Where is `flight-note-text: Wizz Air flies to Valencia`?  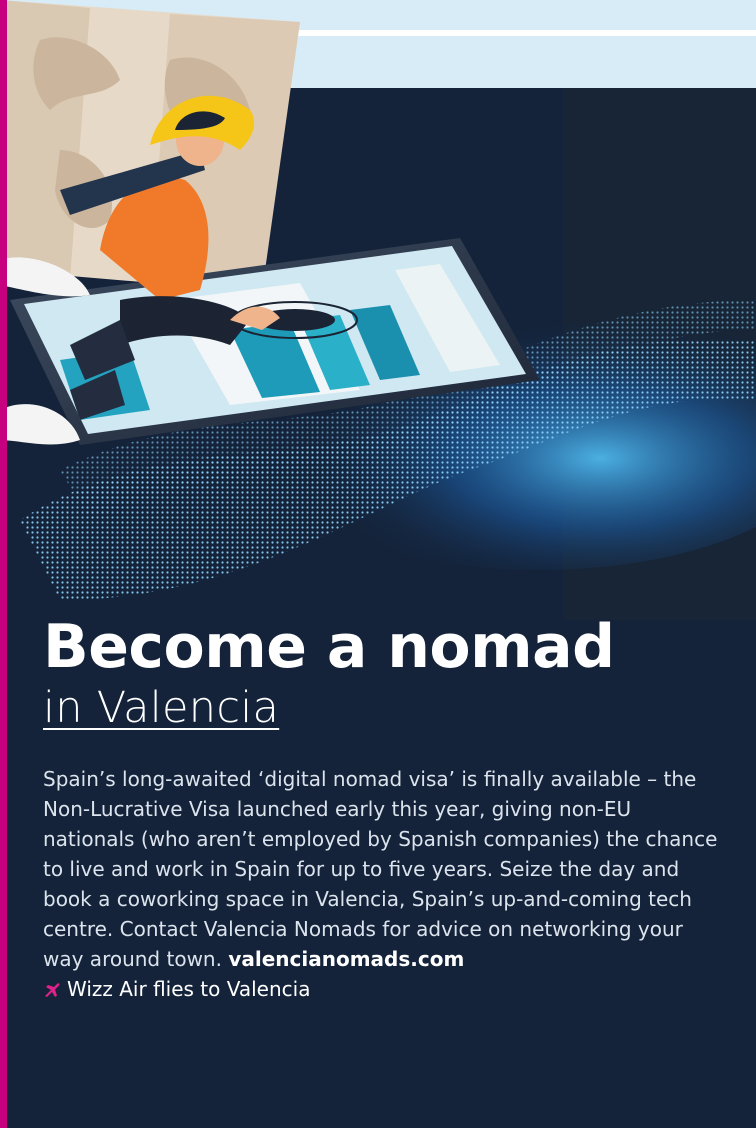 flight-note-text: Wizz Air flies to Valencia is located at coordinates (189, 989).